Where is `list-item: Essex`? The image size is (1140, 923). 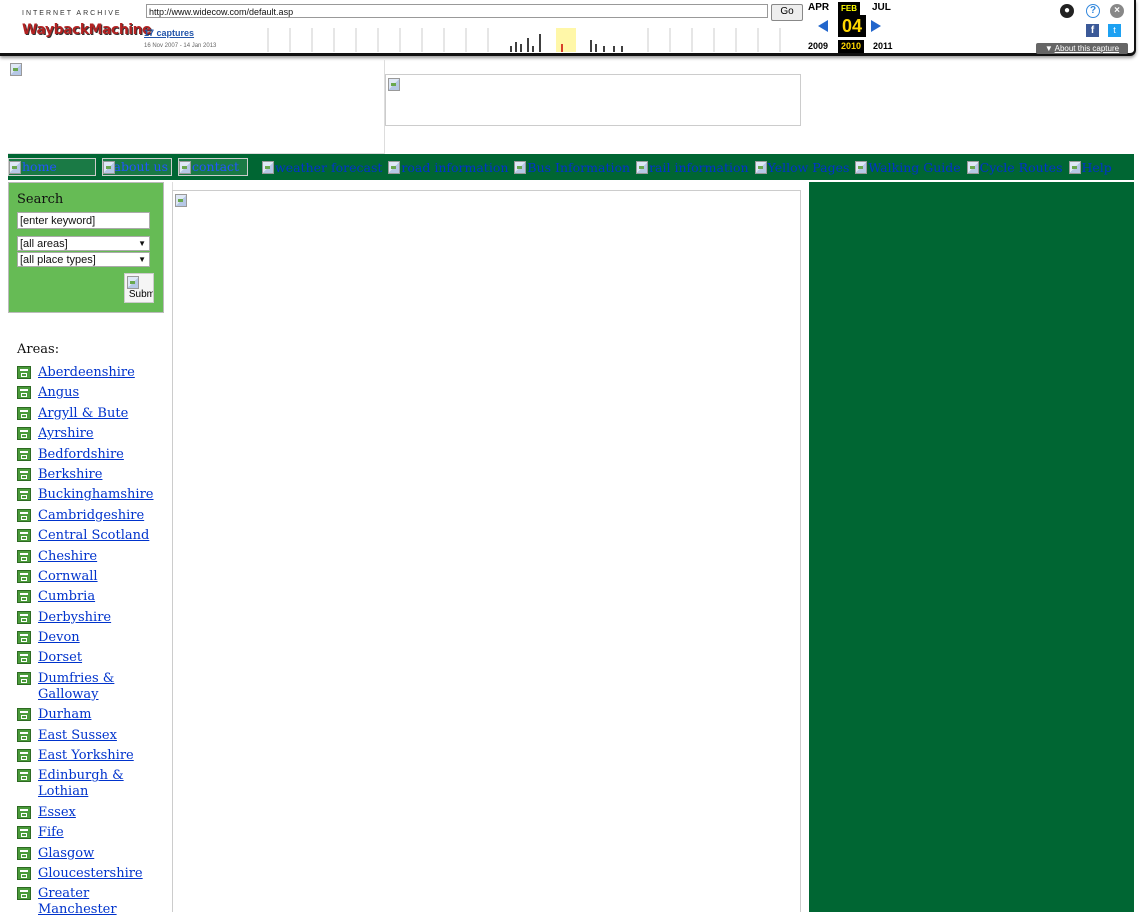 list-item: Essex is located at coordinates (92, 813).